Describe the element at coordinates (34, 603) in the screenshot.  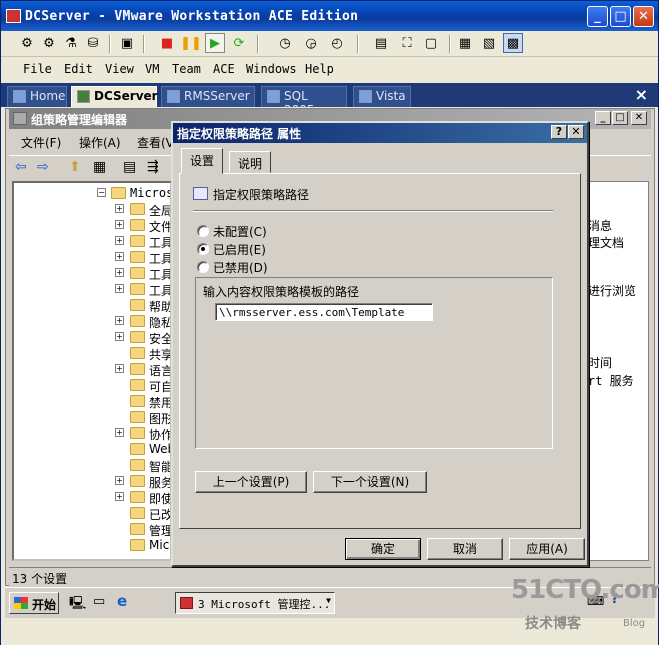
I see `start-button: 开始` at that location.